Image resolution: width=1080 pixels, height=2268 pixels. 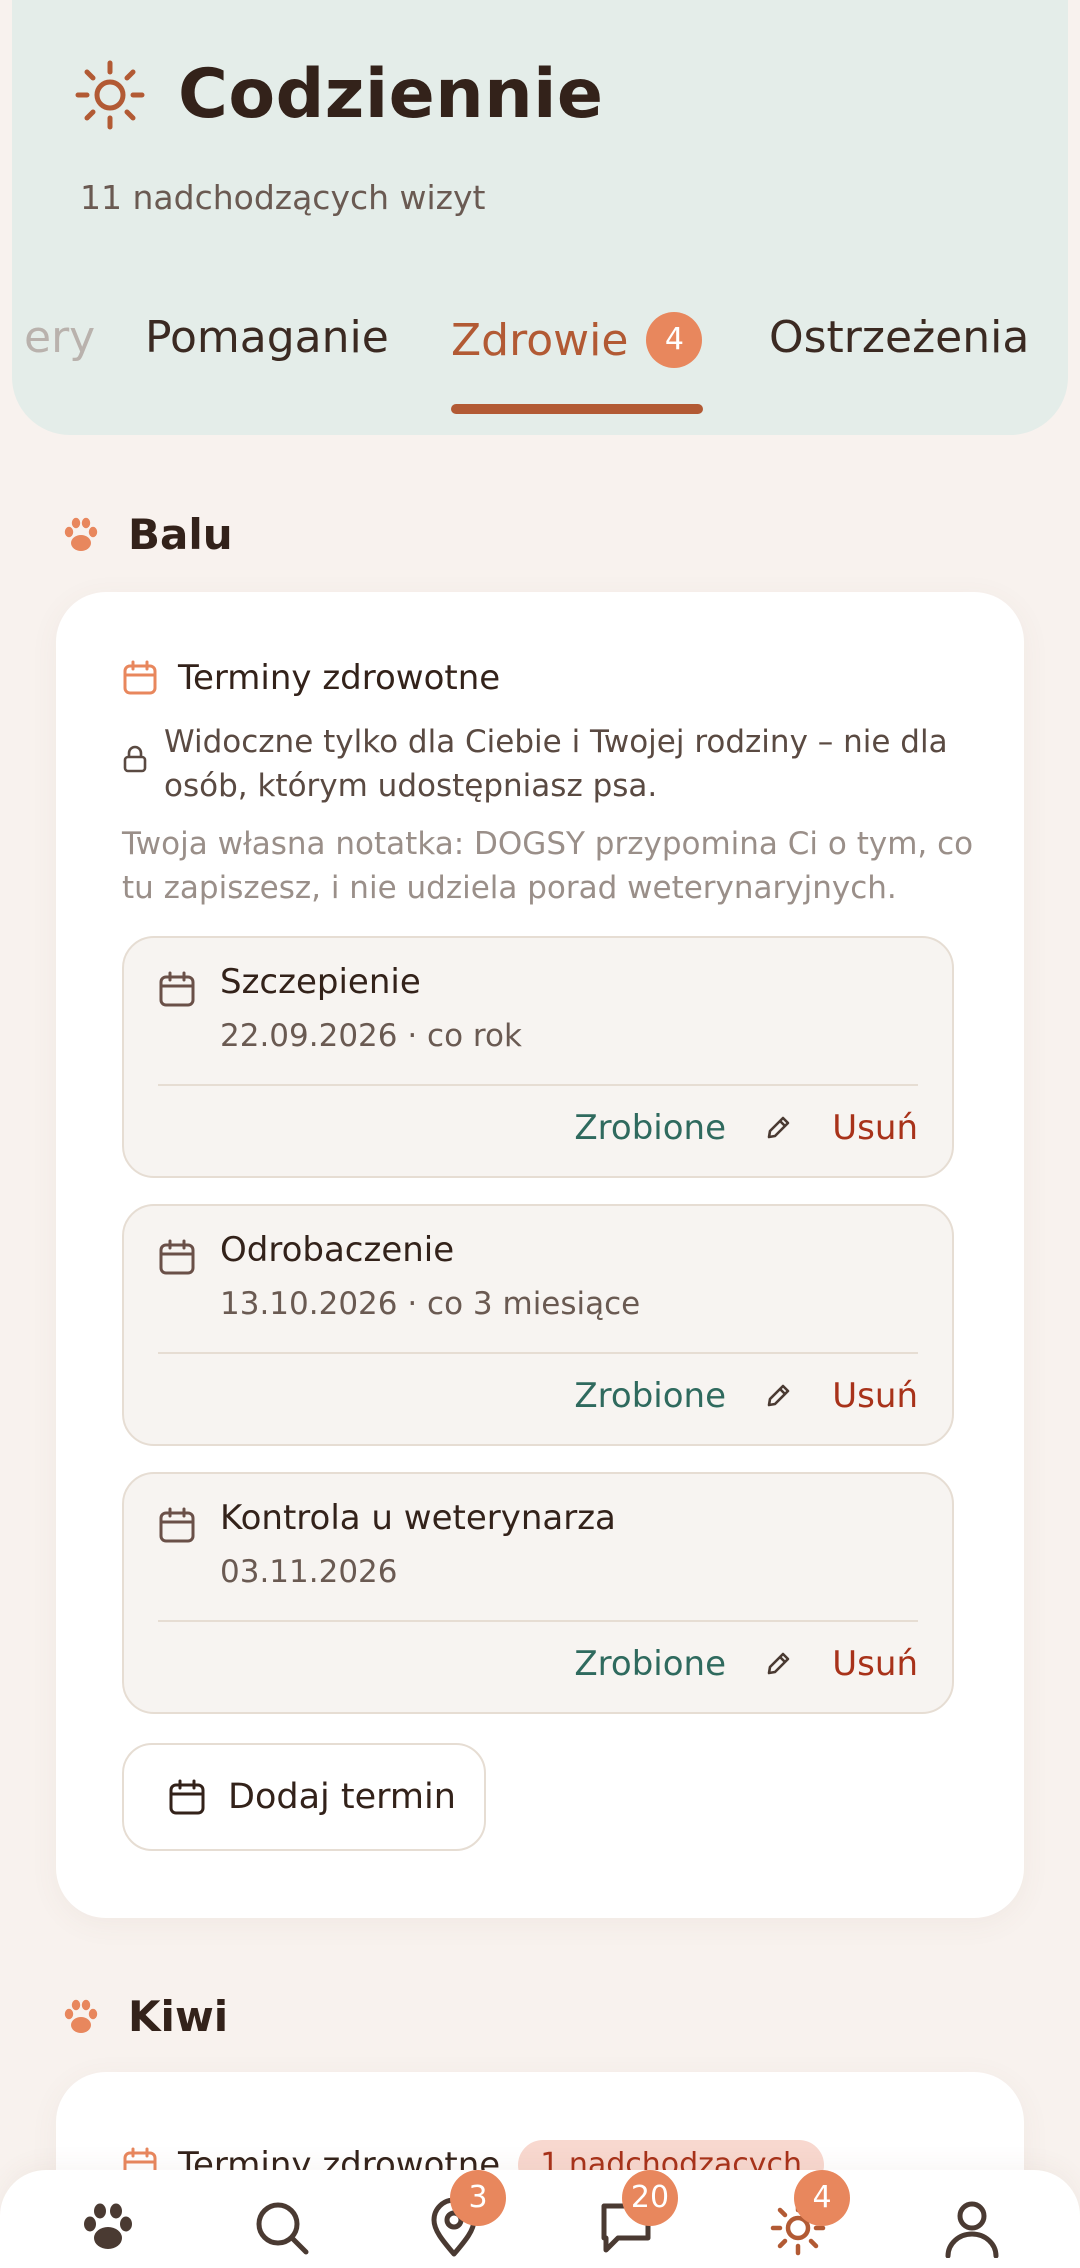 I want to click on profile-icon, so click(x=972, y=2229).